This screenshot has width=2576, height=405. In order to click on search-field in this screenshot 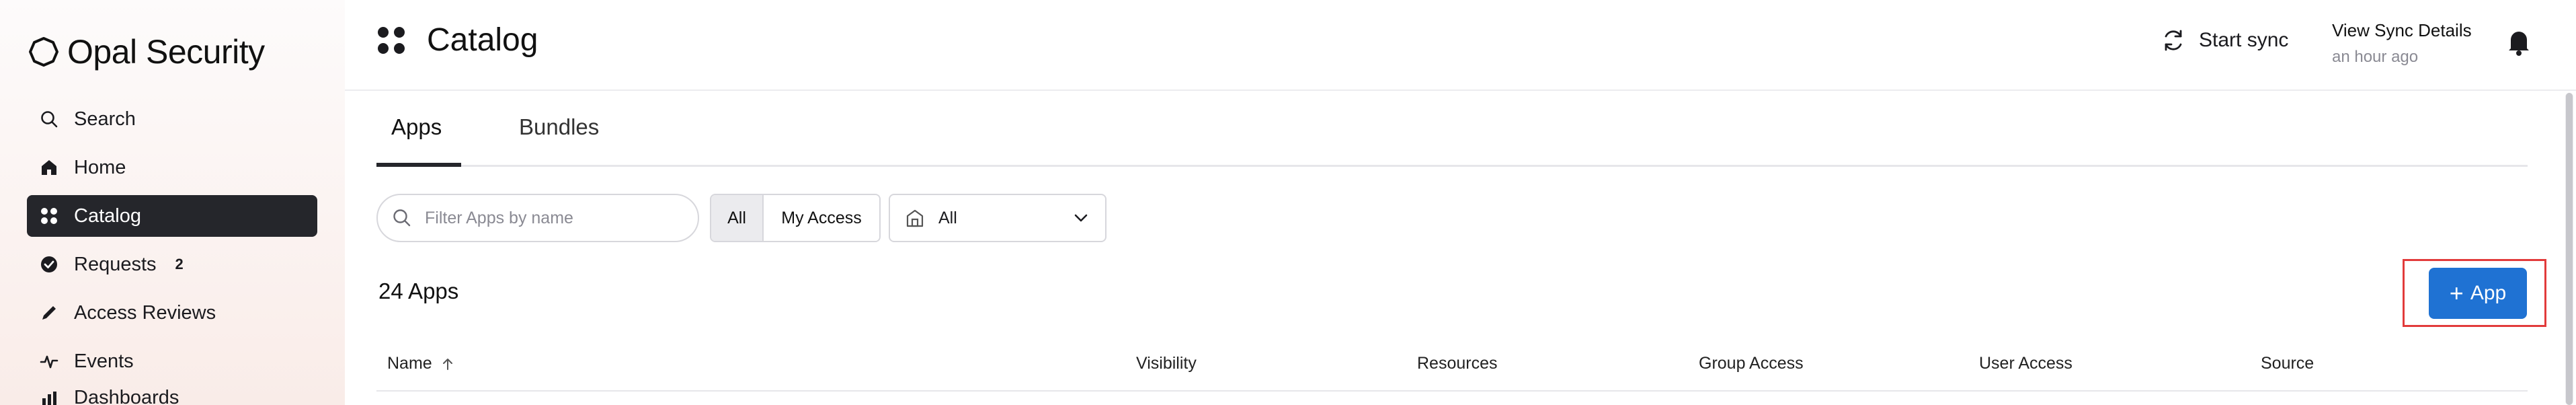, I will do `click(537, 218)`.